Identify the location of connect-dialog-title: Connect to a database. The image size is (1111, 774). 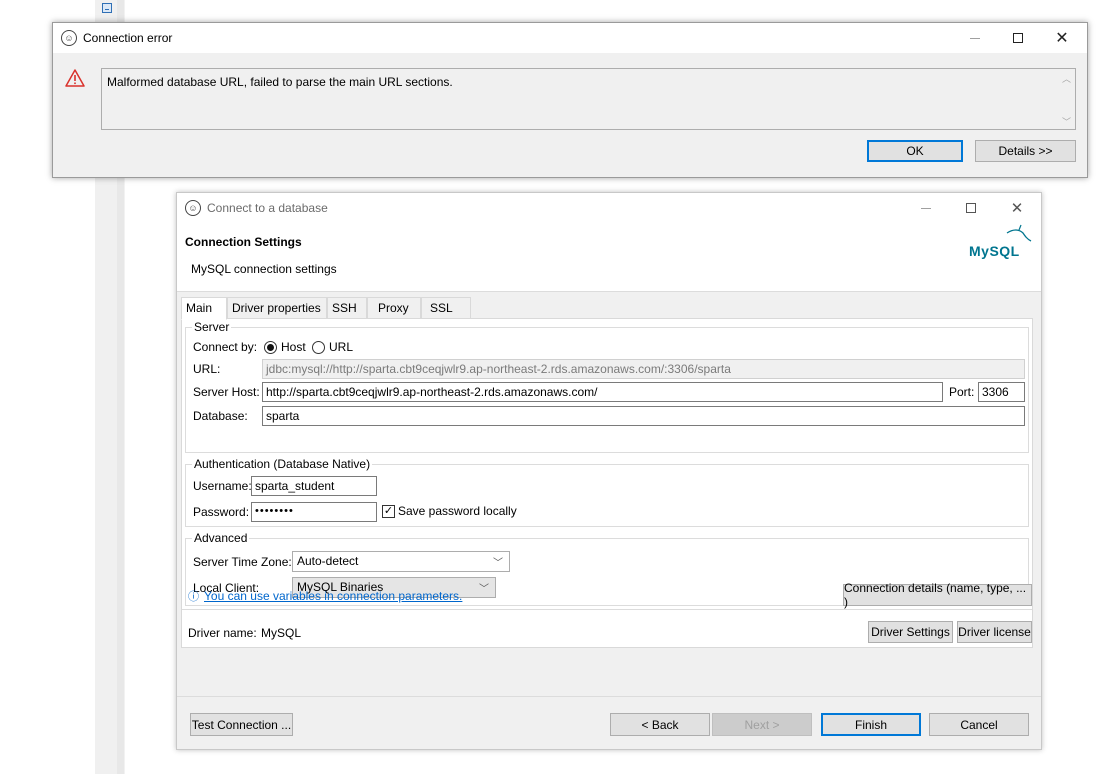
(267, 208).